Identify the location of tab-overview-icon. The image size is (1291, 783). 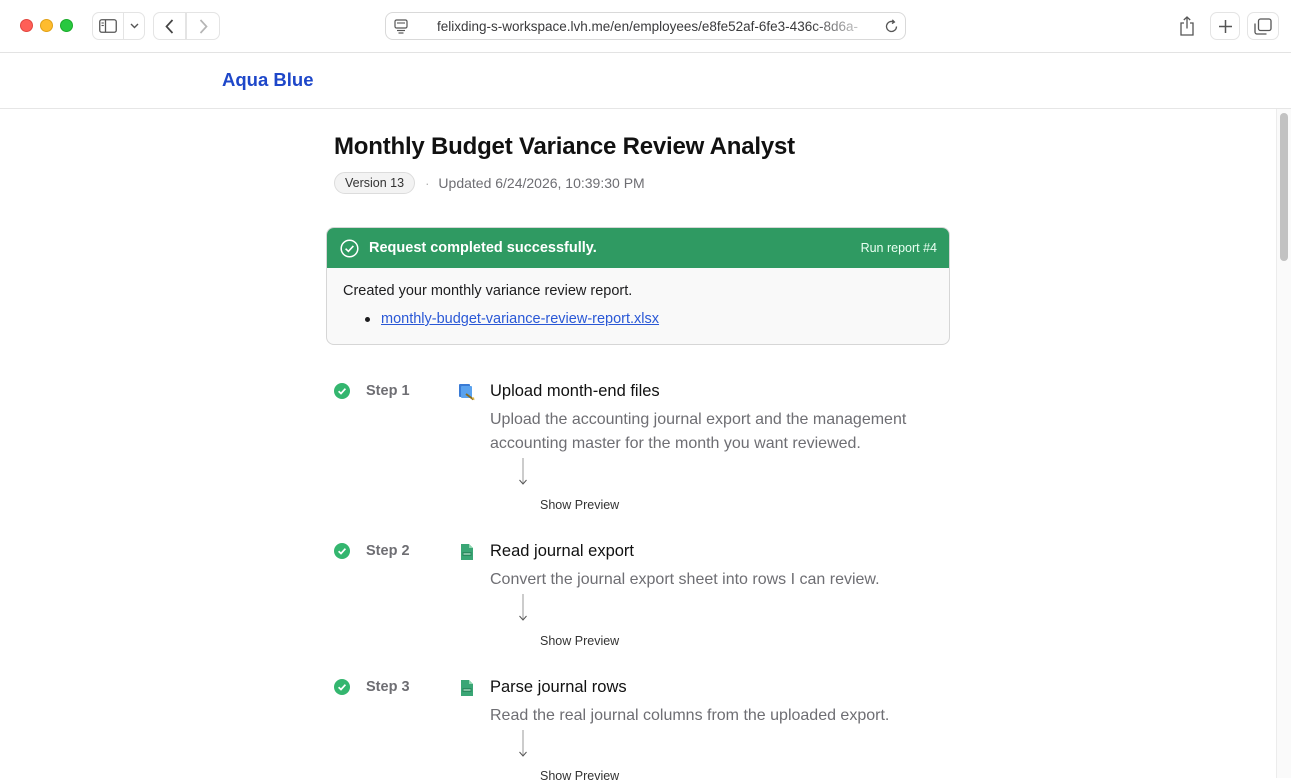
(1263, 26).